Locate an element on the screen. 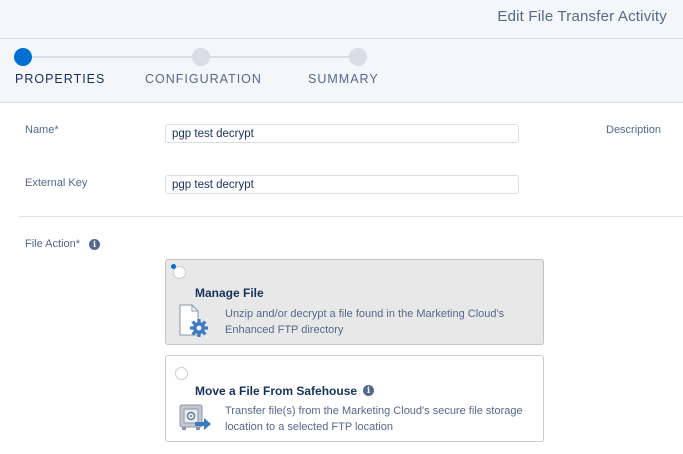  description-label: Description is located at coordinates (634, 130).